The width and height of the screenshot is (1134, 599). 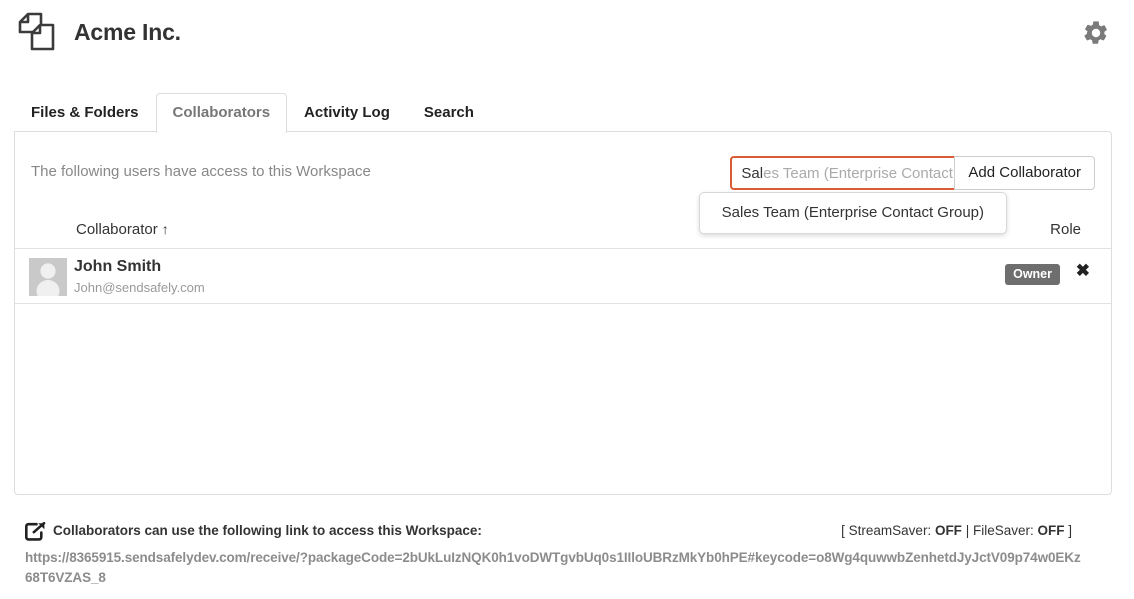 What do you see at coordinates (1096, 33) in the screenshot?
I see `gear-icon` at bounding box center [1096, 33].